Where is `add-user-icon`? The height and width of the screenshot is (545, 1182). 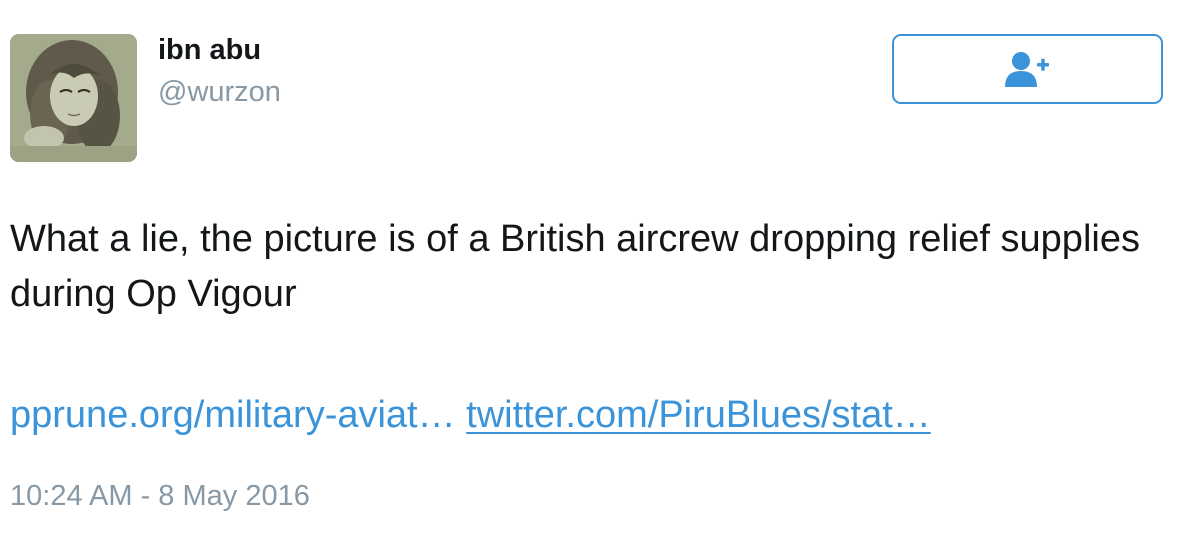 add-user-icon is located at coordinates (1026, 69).